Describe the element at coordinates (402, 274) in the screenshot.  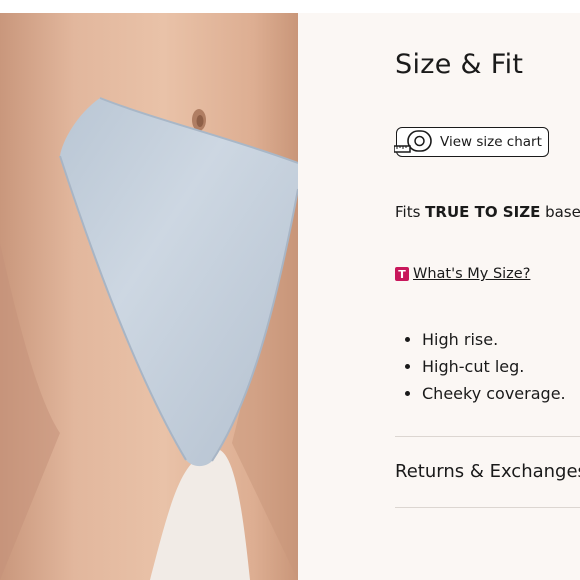
I see `true-fit-badge-icon: T` at that location.